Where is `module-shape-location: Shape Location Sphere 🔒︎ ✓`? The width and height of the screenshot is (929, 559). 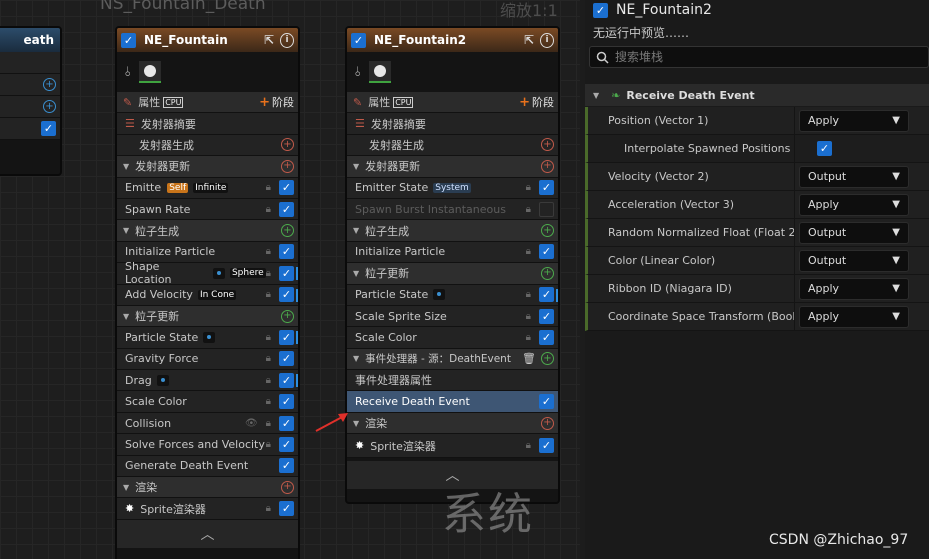
module-shape-location: Shape Location Sphere 🔒︎ ✓ is located at coordinates (207, 273).